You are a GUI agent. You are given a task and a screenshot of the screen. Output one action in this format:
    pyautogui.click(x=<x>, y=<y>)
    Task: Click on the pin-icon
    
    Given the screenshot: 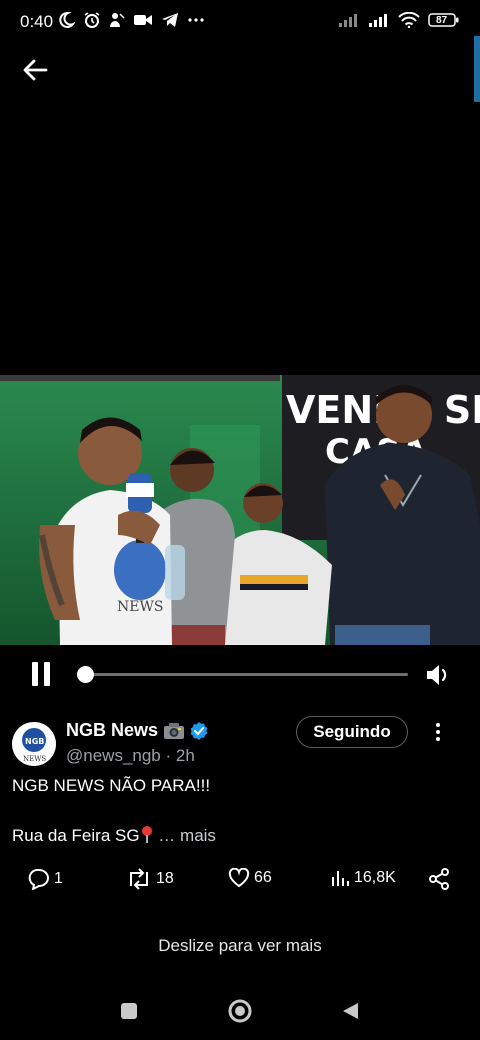 What is the action you would take?
    pyautogui.click(x=147, y=834)
    